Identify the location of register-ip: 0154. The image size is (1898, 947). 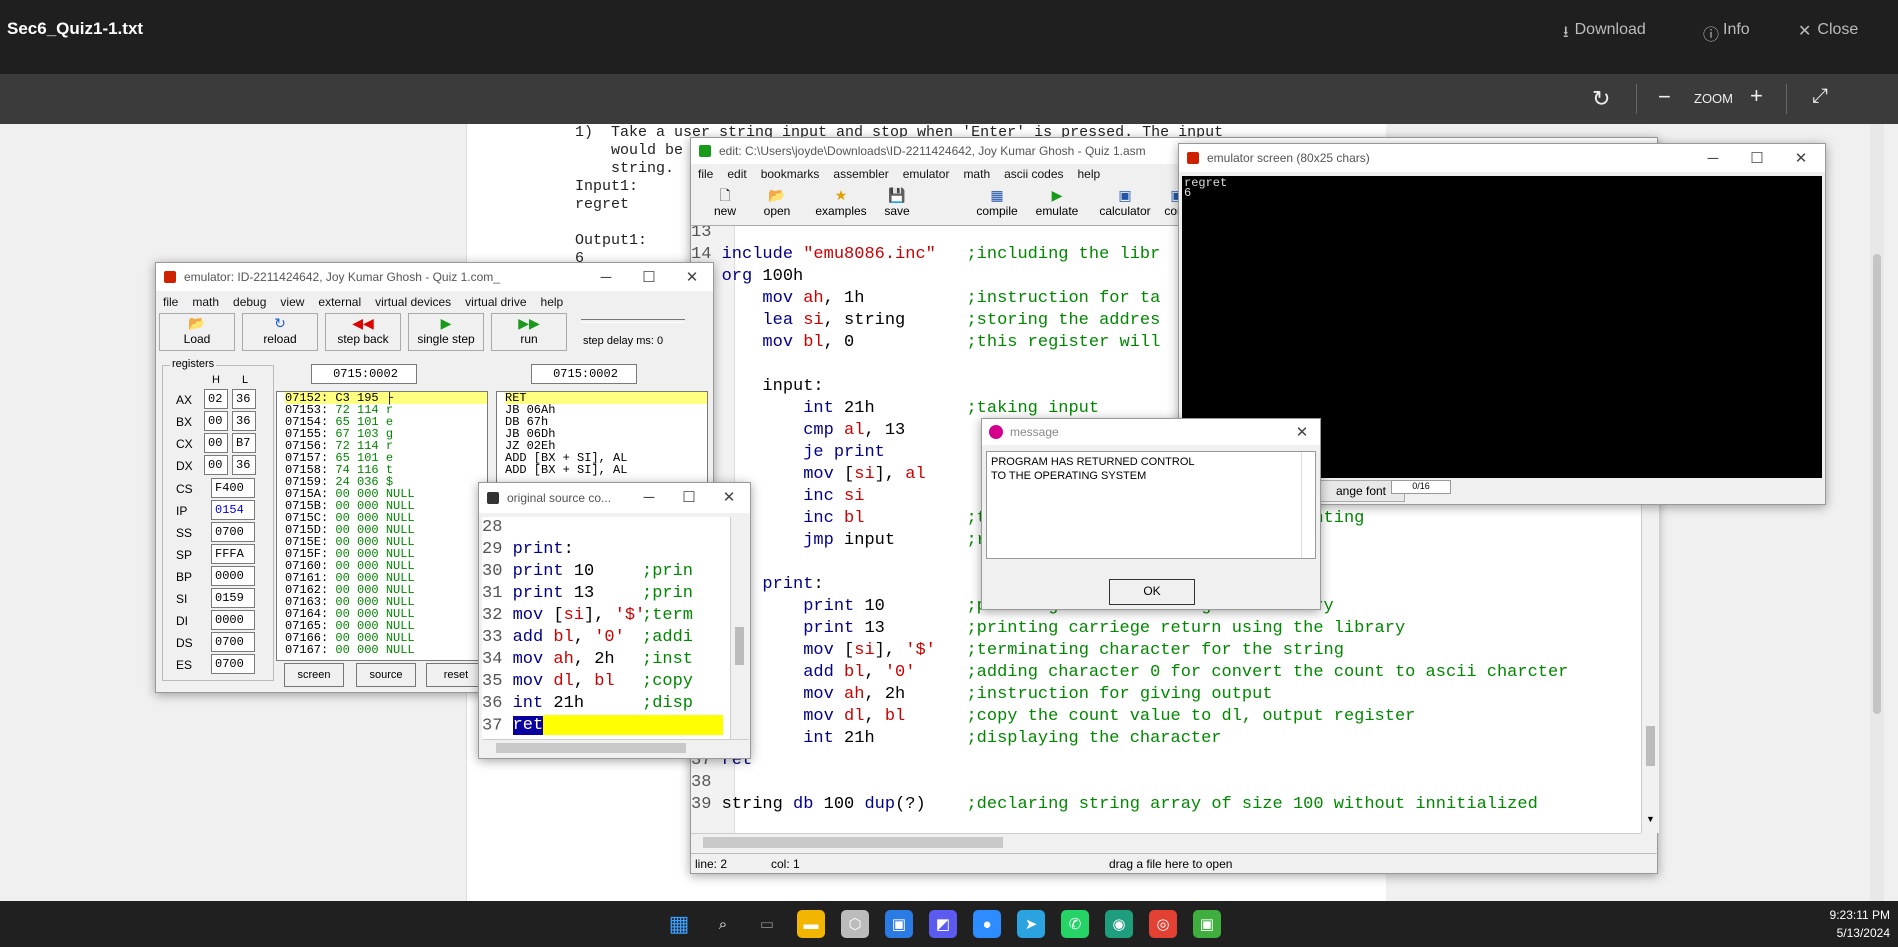
(233, 510).